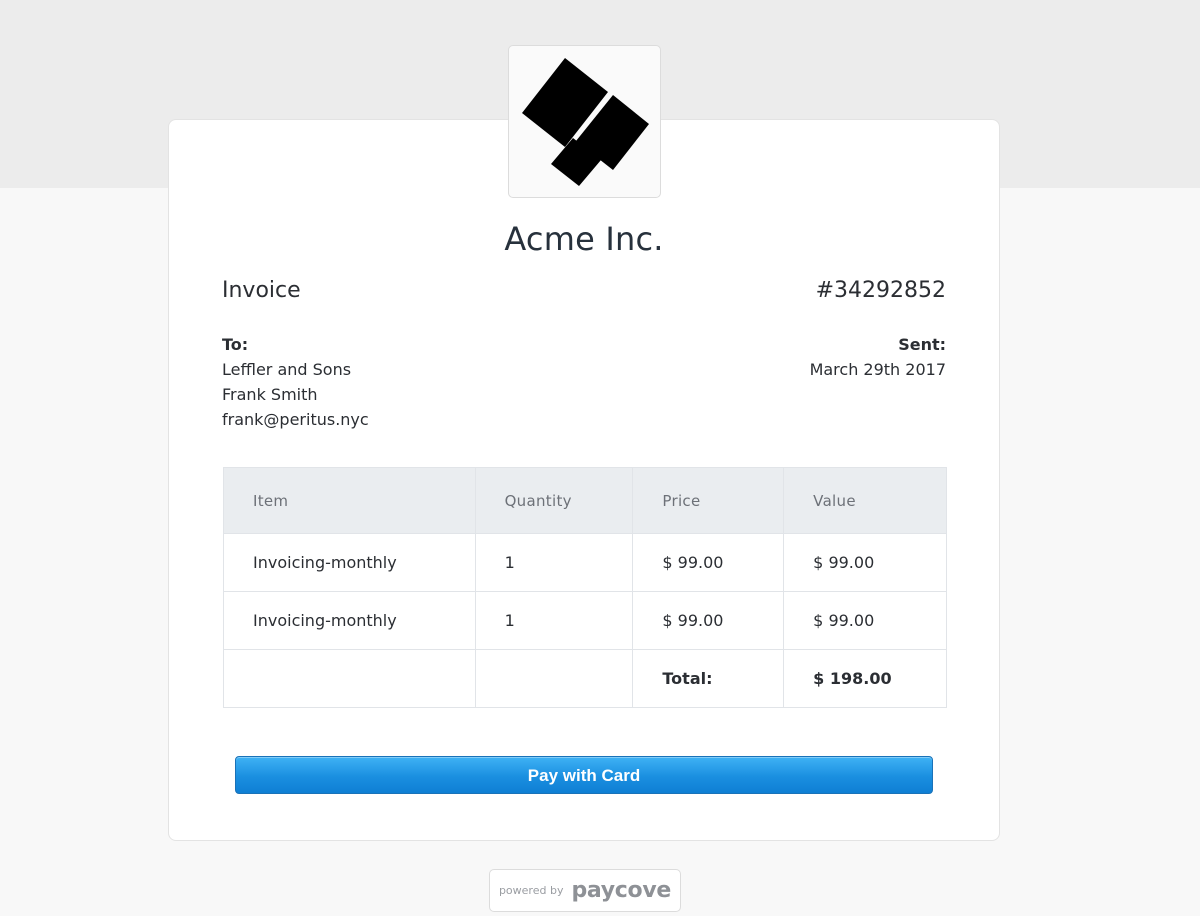 This screenshot has width=1200, height=916. I want to click on recipient-email: frank@peritus.nyc, so click(295, 419).